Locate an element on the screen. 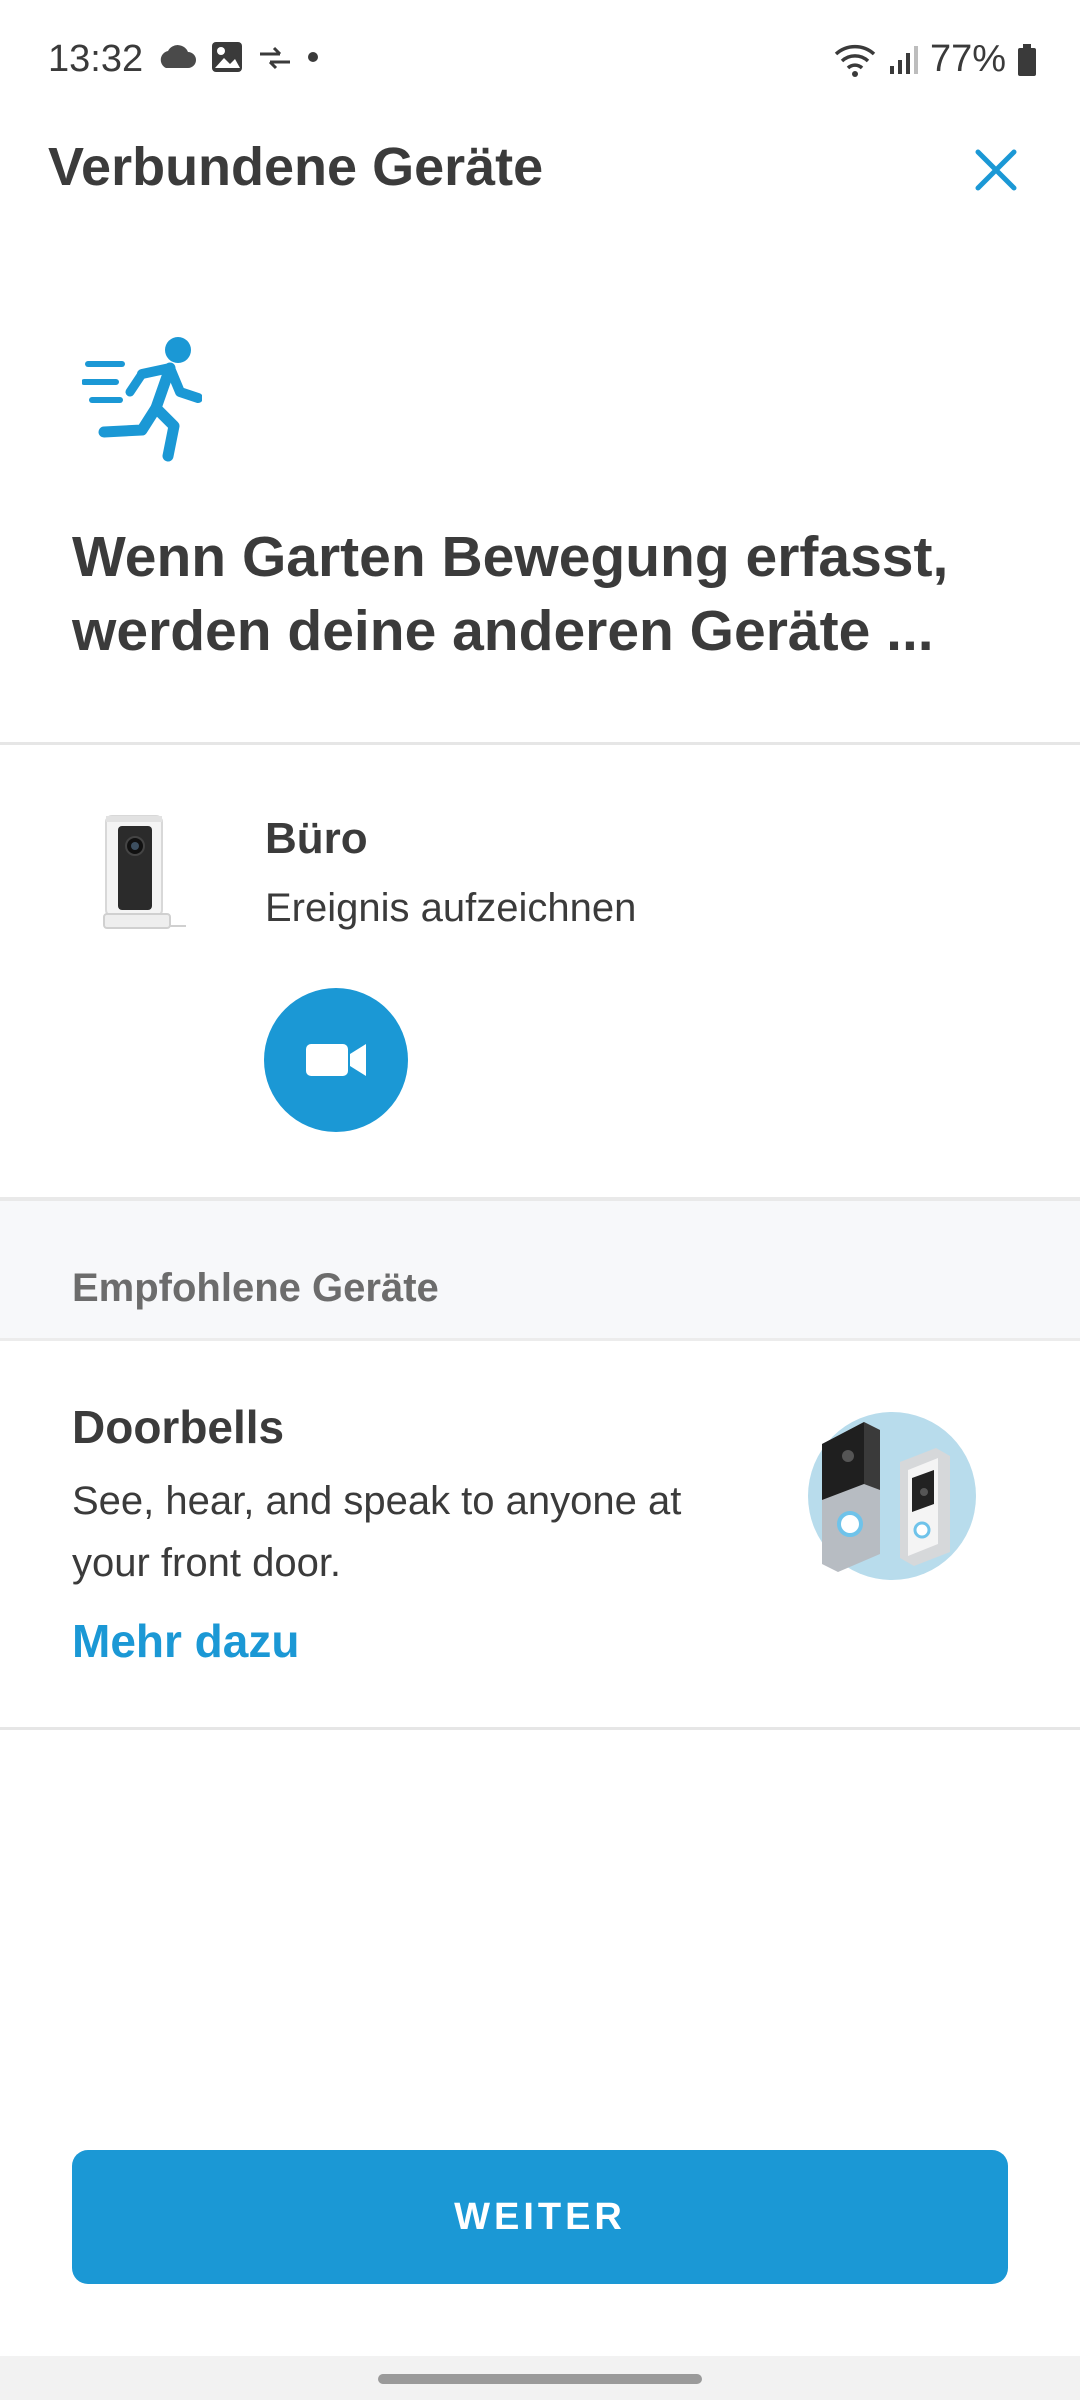  video-camera-icon is located at coordinates (336, 1060).